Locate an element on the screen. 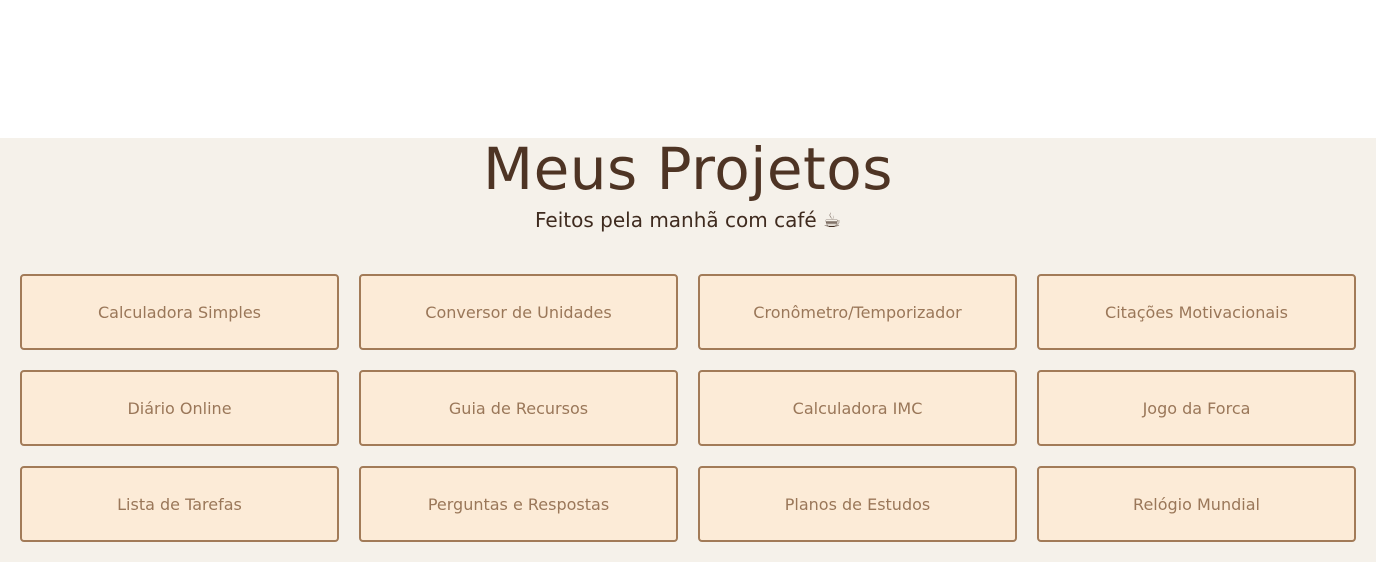  project-card-relogio-mundial: Relógio Mundial is located at coordinates (1196, 504).